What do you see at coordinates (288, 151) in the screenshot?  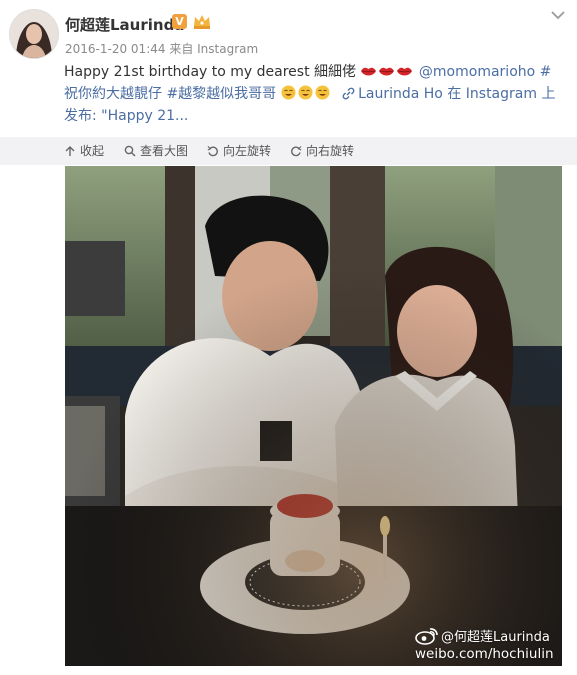 I see `image-toolbar: 收起 查看大图 向左旋转 向右旋转` at bounding box center [288, 151].